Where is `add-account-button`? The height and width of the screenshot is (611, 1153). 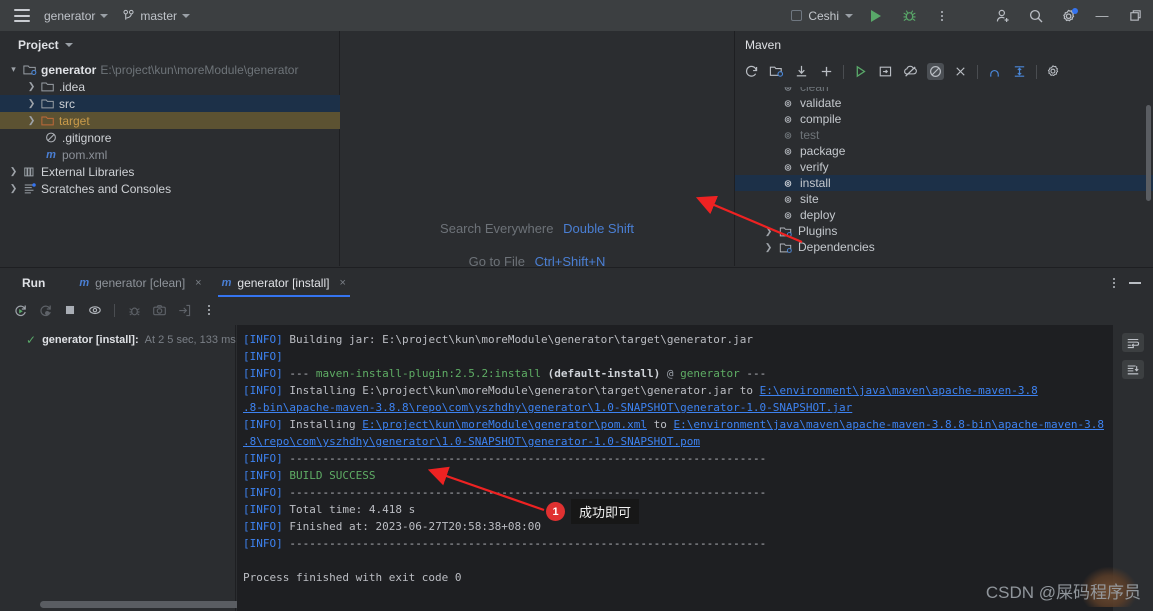 add-account-button is located at coordinates (1003, 16).